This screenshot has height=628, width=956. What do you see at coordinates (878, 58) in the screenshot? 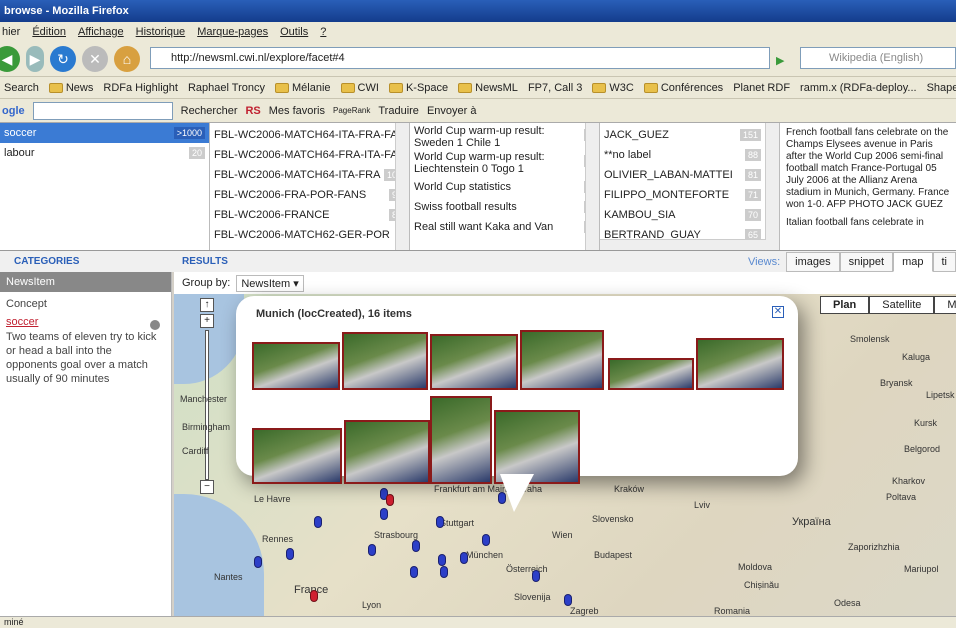
I see `search-input: Wikipedia (English)` at bounding box center [878, 58].